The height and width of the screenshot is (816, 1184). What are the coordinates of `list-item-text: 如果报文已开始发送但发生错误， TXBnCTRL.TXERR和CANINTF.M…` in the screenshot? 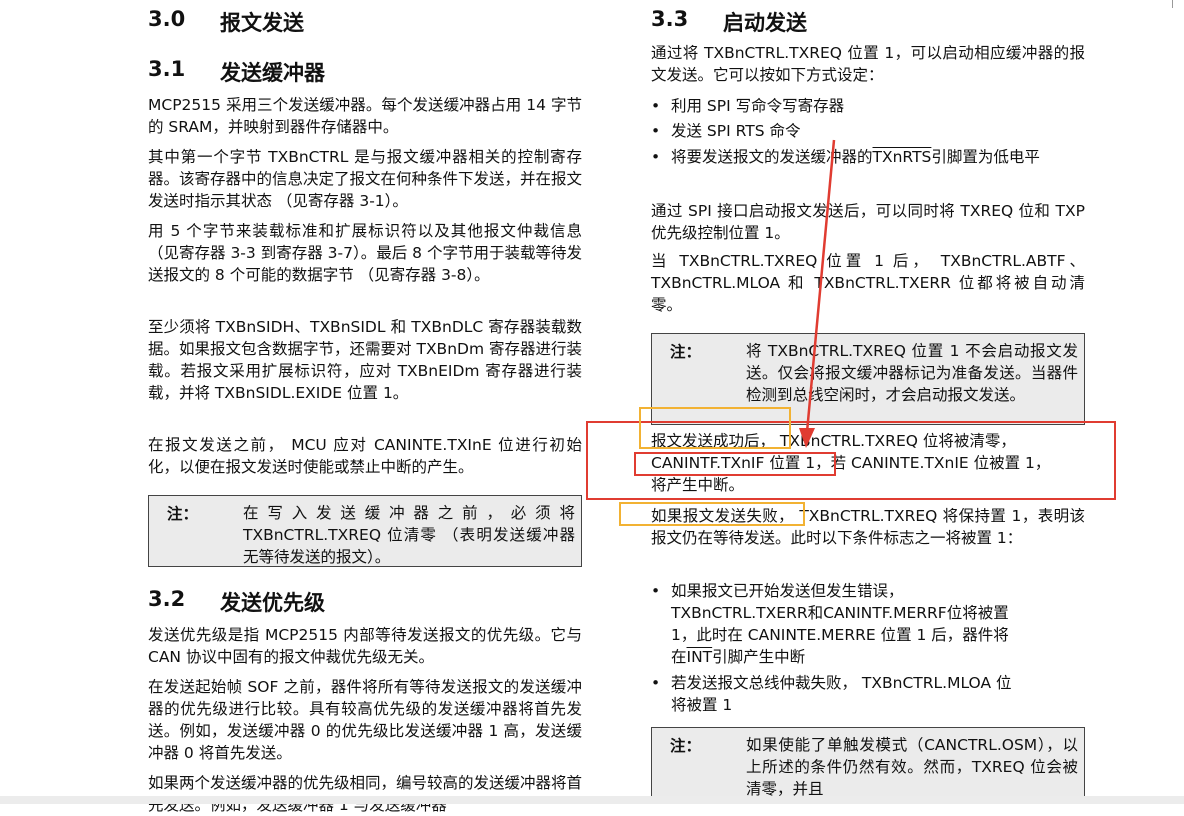 It's located at (878, 624).